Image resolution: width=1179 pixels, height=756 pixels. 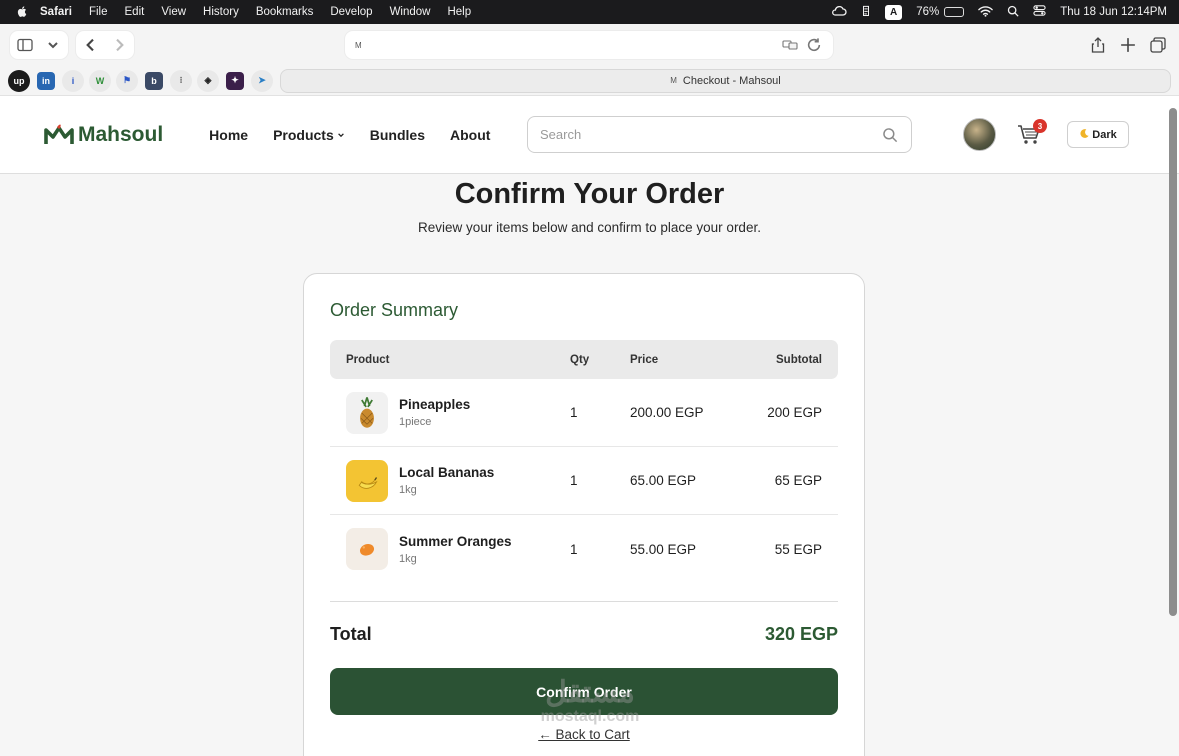 What do you see at coordinates (663, 549) in the screenshot?
I see `product-price: 55.00 EGP` at bounding box center [663, 549].